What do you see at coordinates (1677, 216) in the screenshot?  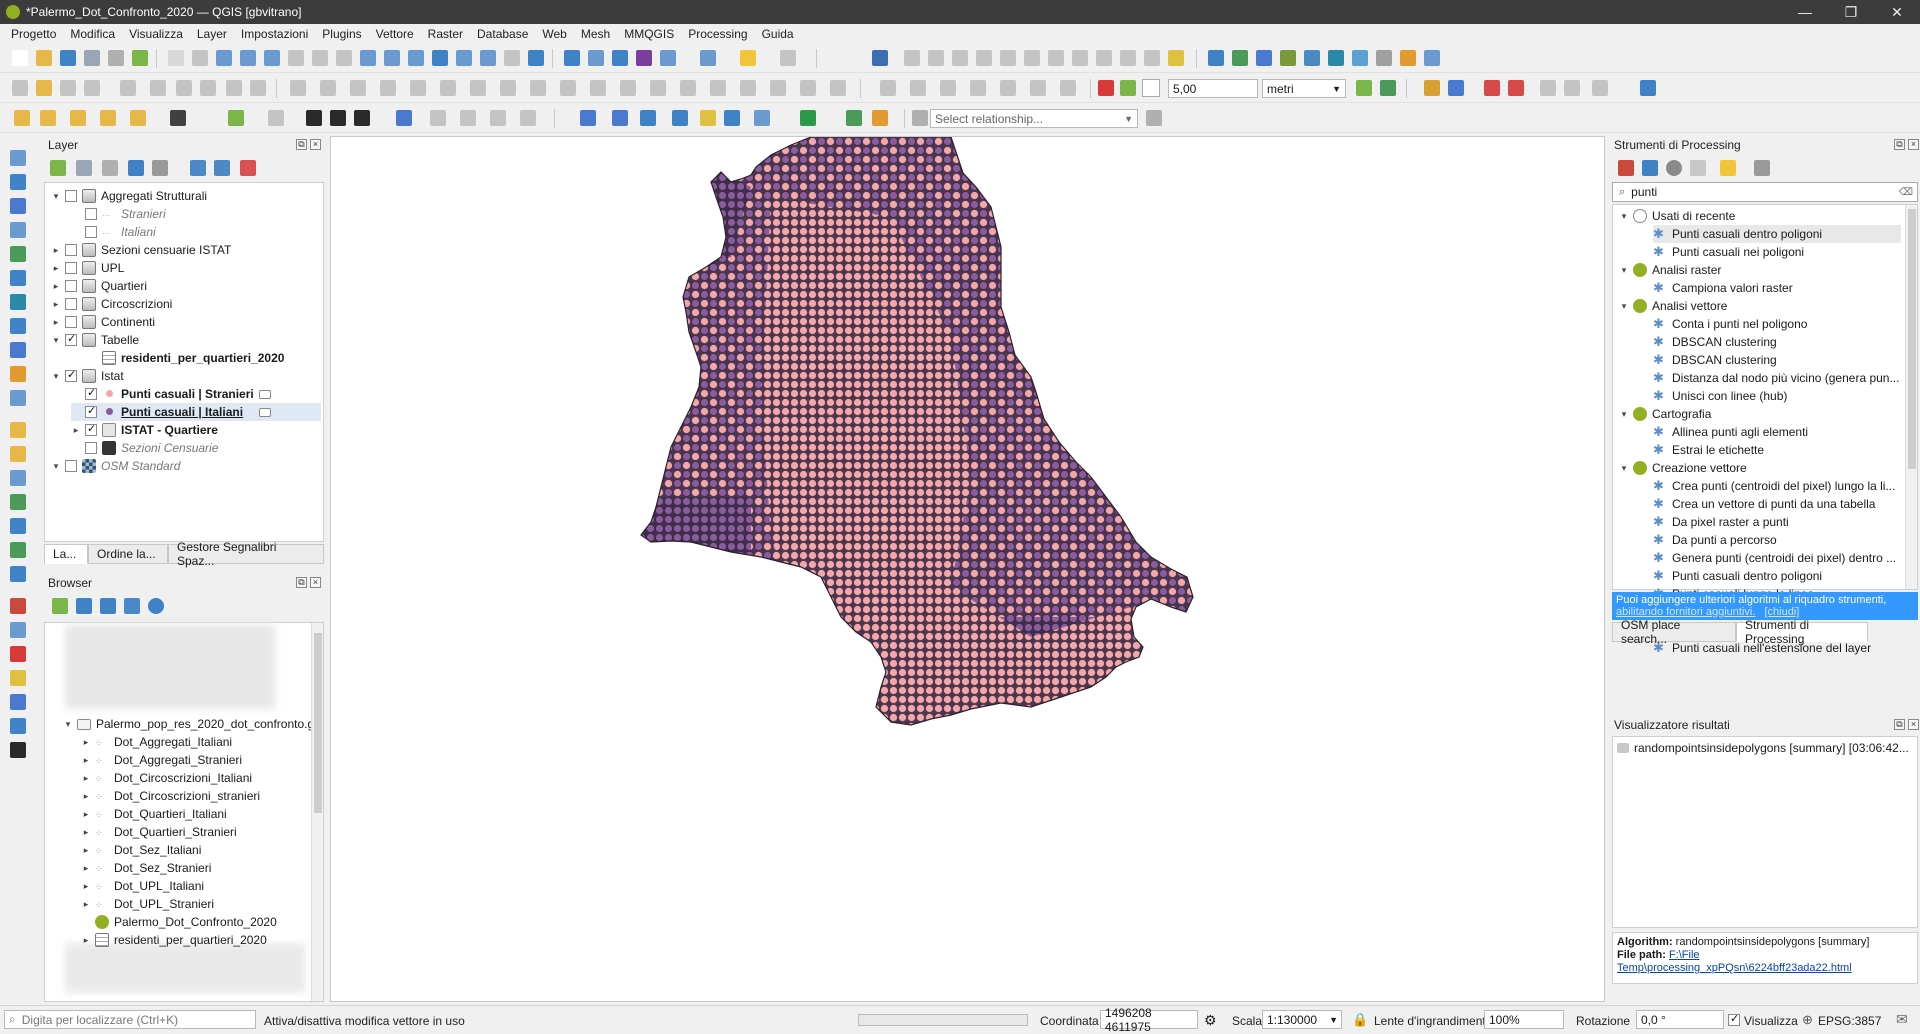 I see `provider-group: ▾ Usati di recente` at bounding box center [1677, 216].